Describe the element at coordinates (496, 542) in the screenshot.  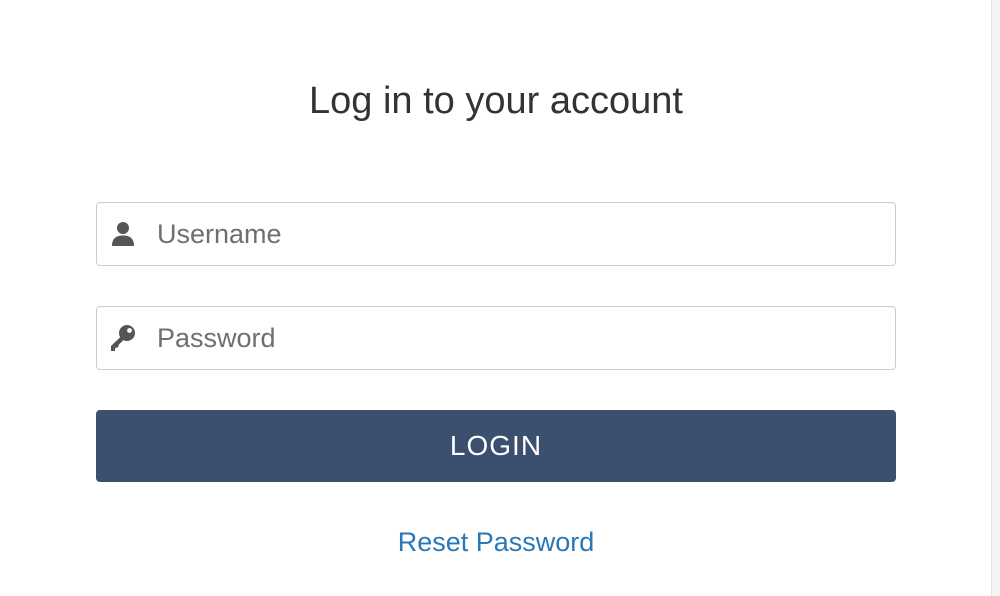
I see `reset-password-link: Reset Password` at that location.